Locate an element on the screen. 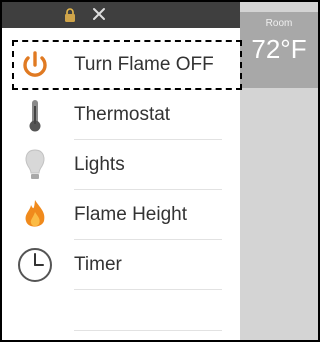 The height and width of the screenshot is (342, 320). menu-item-timer: Timer is located at coordinates (121, 265).